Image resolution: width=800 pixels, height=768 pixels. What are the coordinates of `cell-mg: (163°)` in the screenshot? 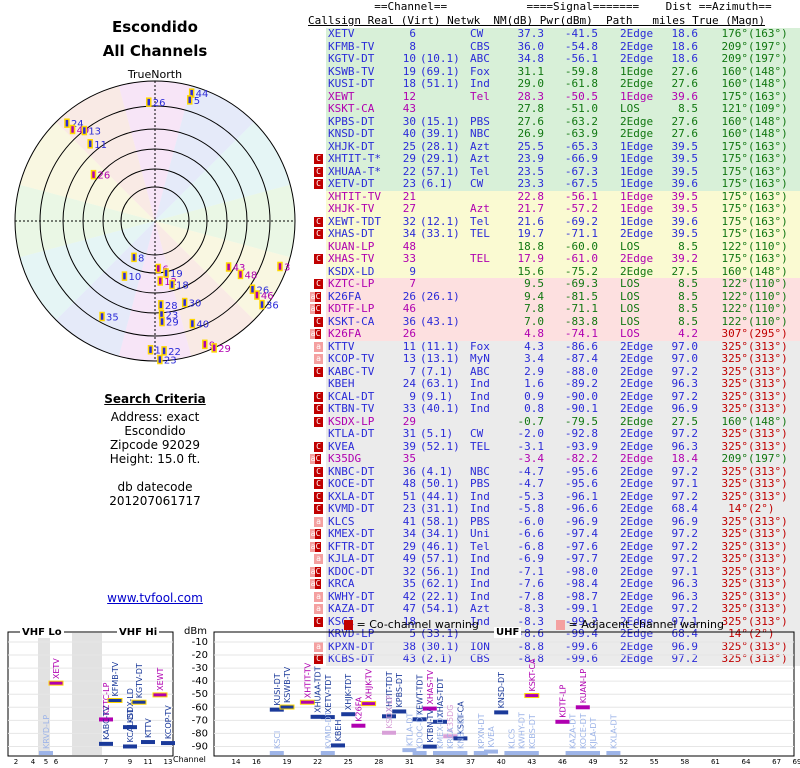 It's located at (768, 258).